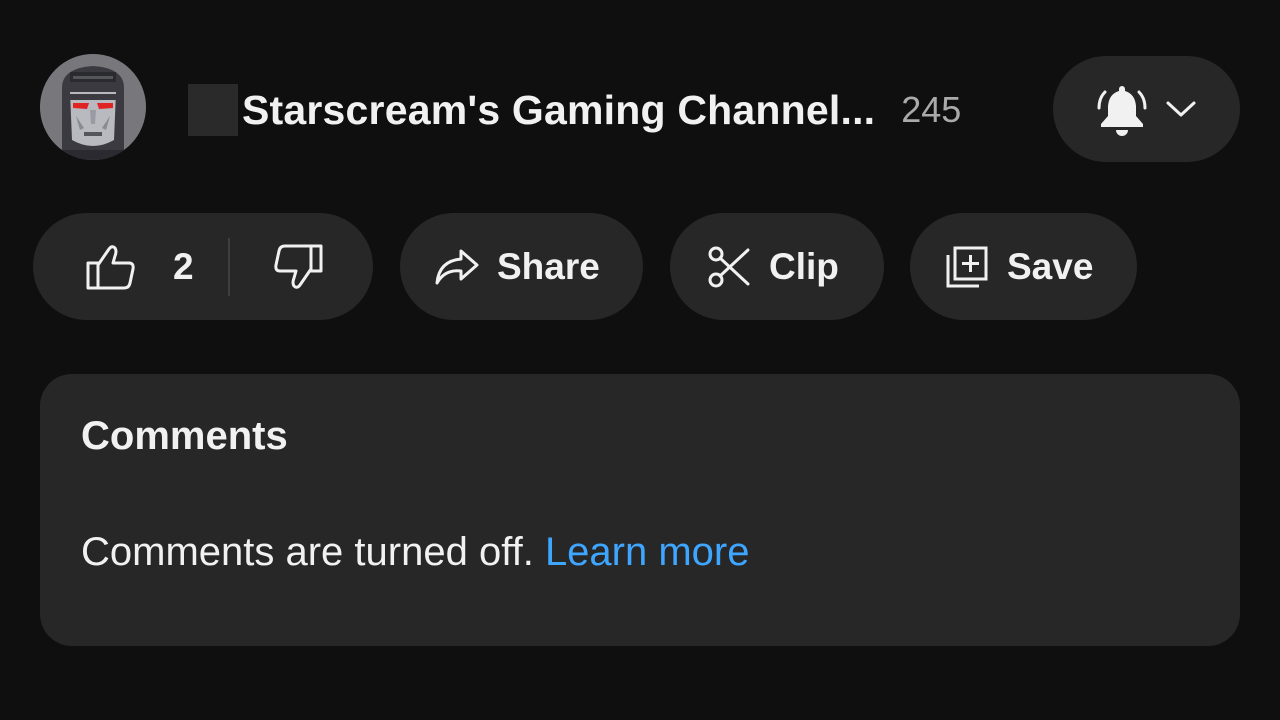 The height and width of the screenshot is (720, 1280). I want to click on comments-status-text: Comments are turned off., so click(307, 552).